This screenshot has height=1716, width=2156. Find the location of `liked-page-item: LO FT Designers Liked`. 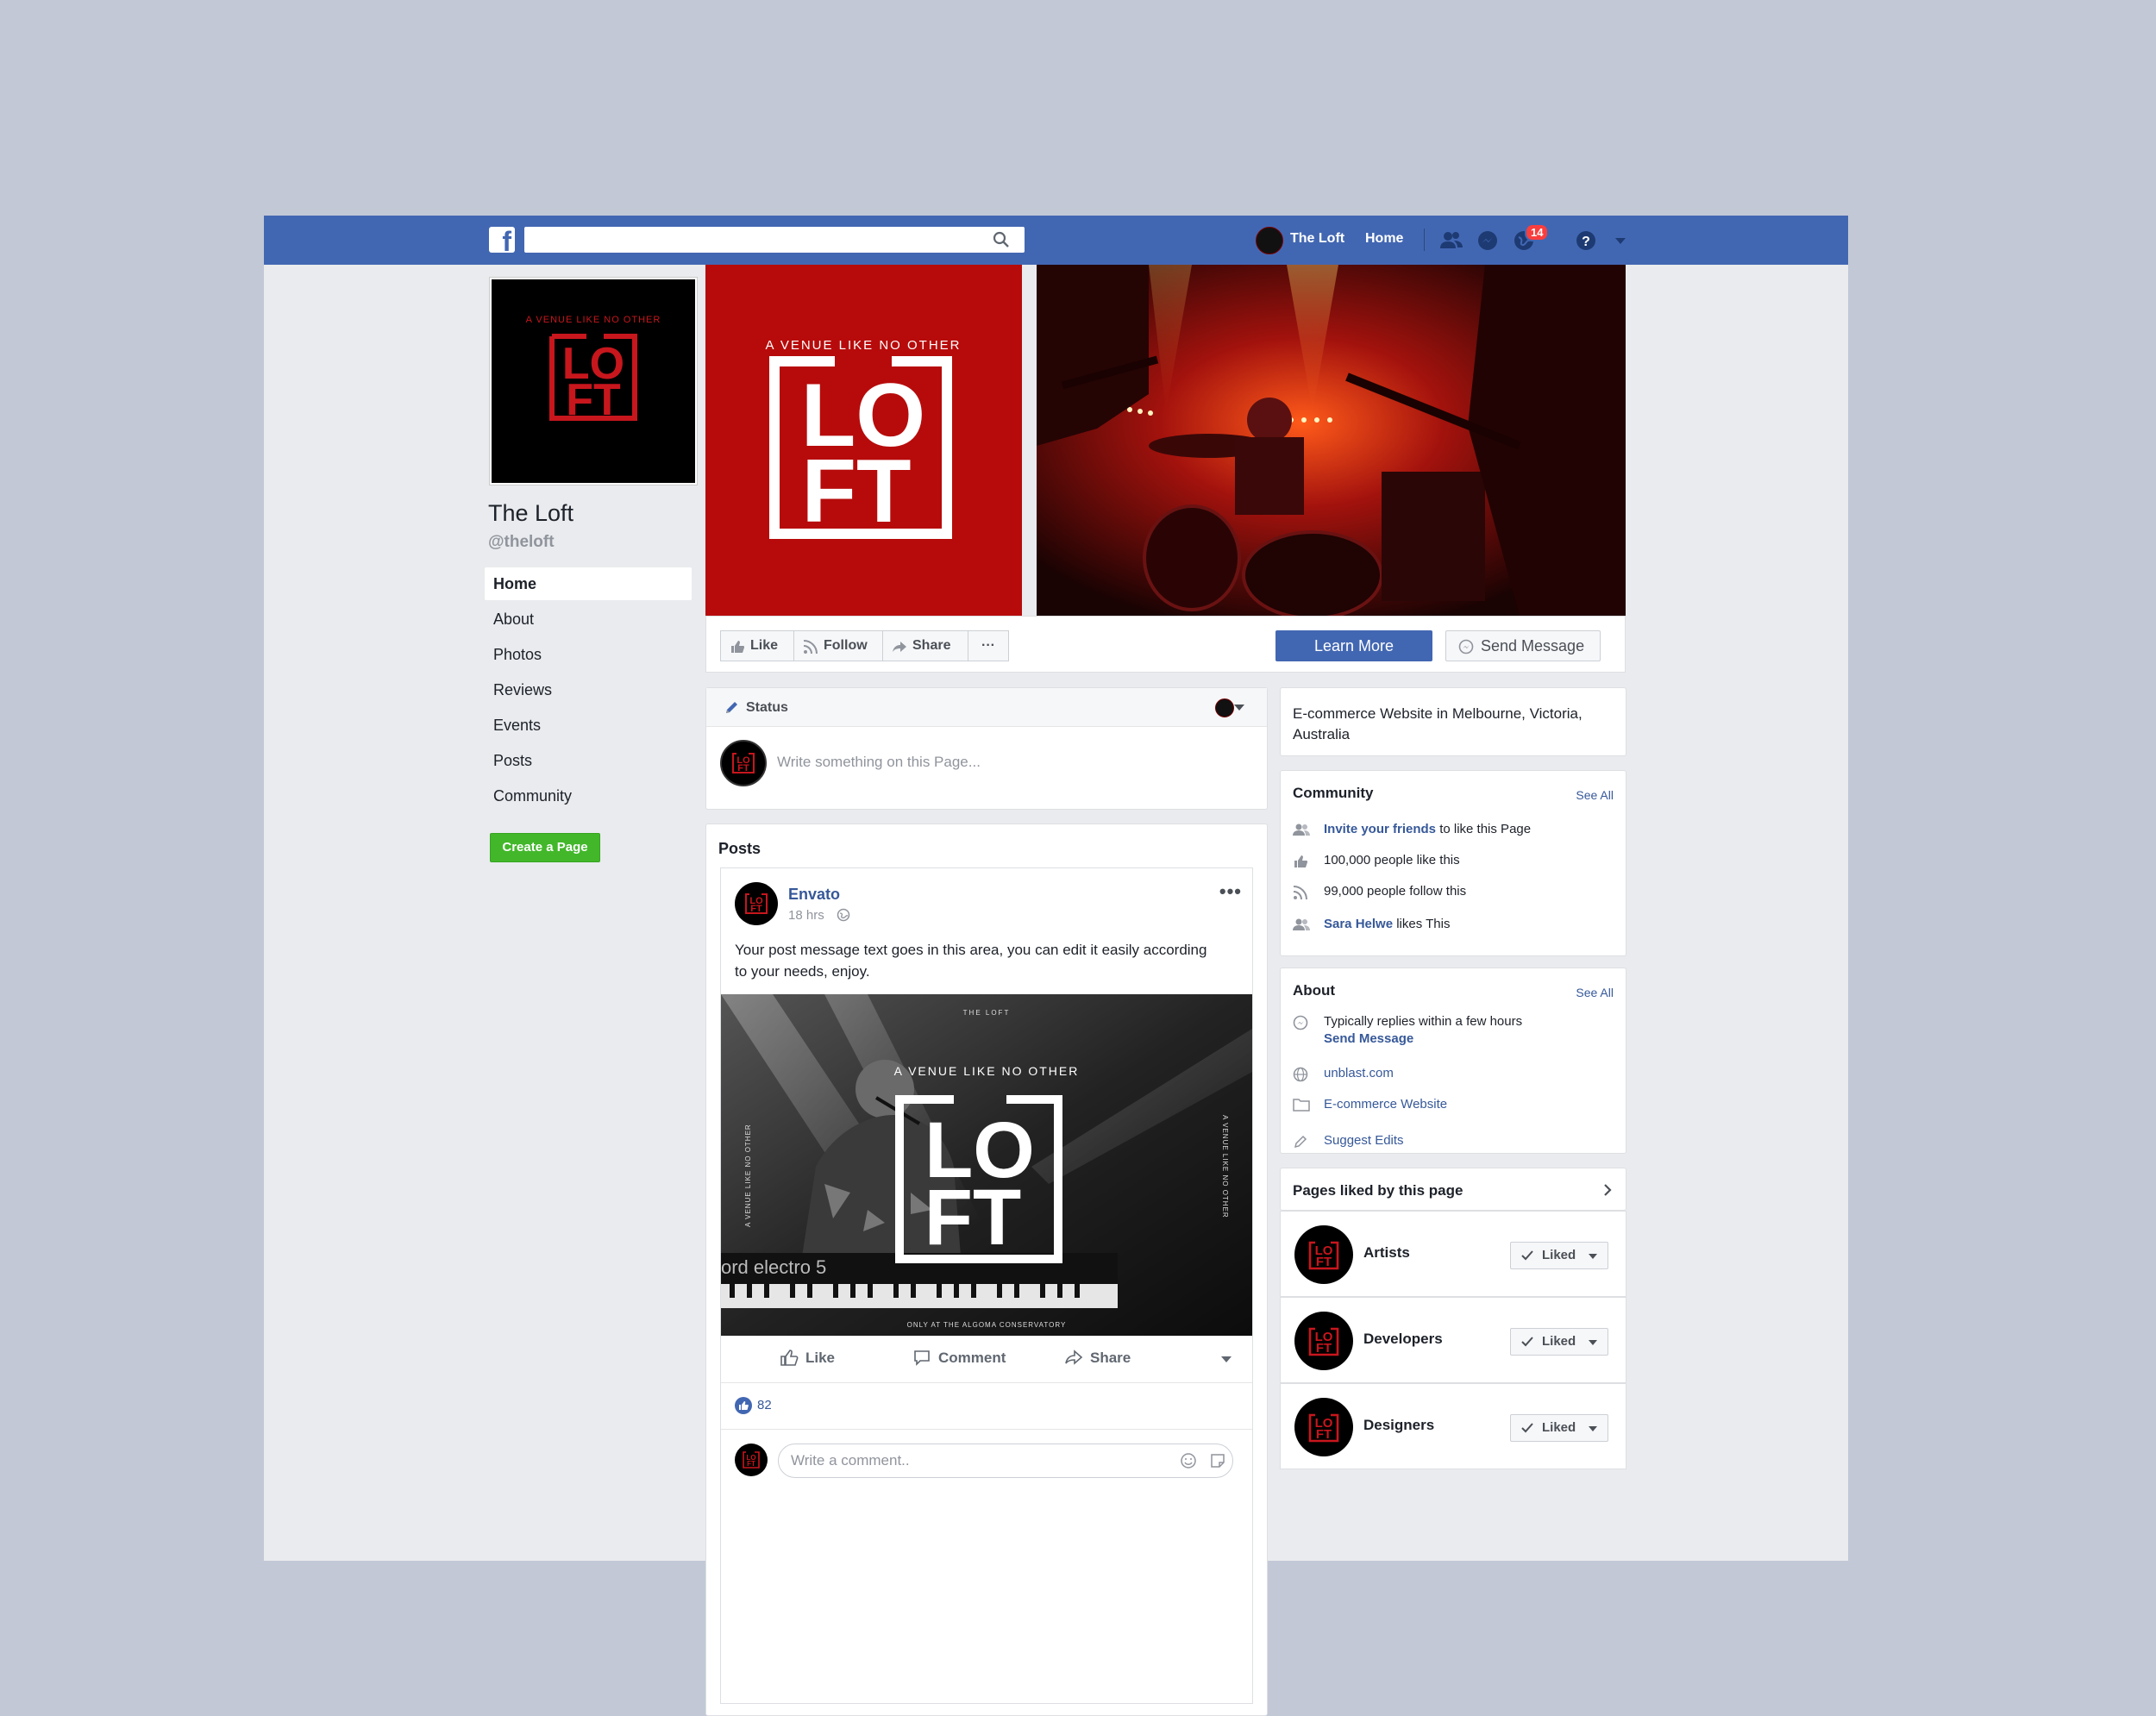

liked-page-item: LO FT Designers Liked is located at coordinates (1453, 1426).